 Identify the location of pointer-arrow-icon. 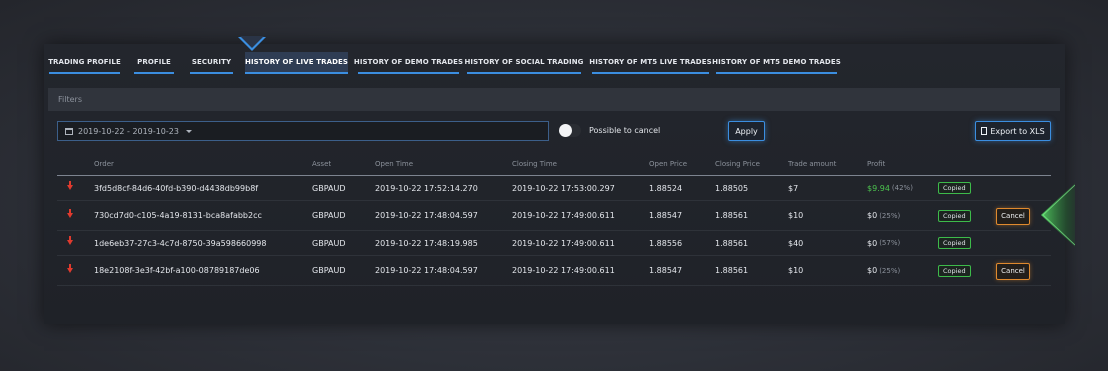
(1058, 215).